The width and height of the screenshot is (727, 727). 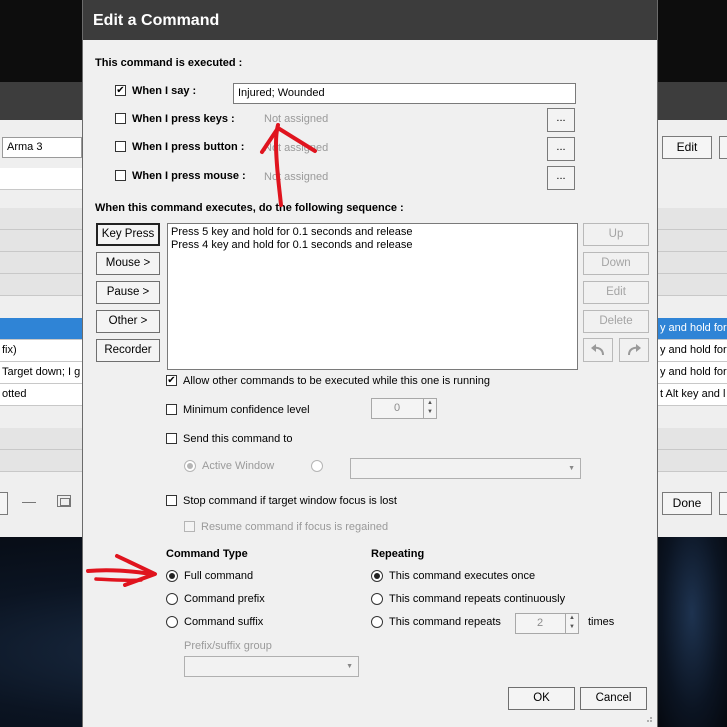 What do you see at coordinates (288, 165) in the screenshot?
I see `annotation-arrow-up` at bounding box center [288, 165].